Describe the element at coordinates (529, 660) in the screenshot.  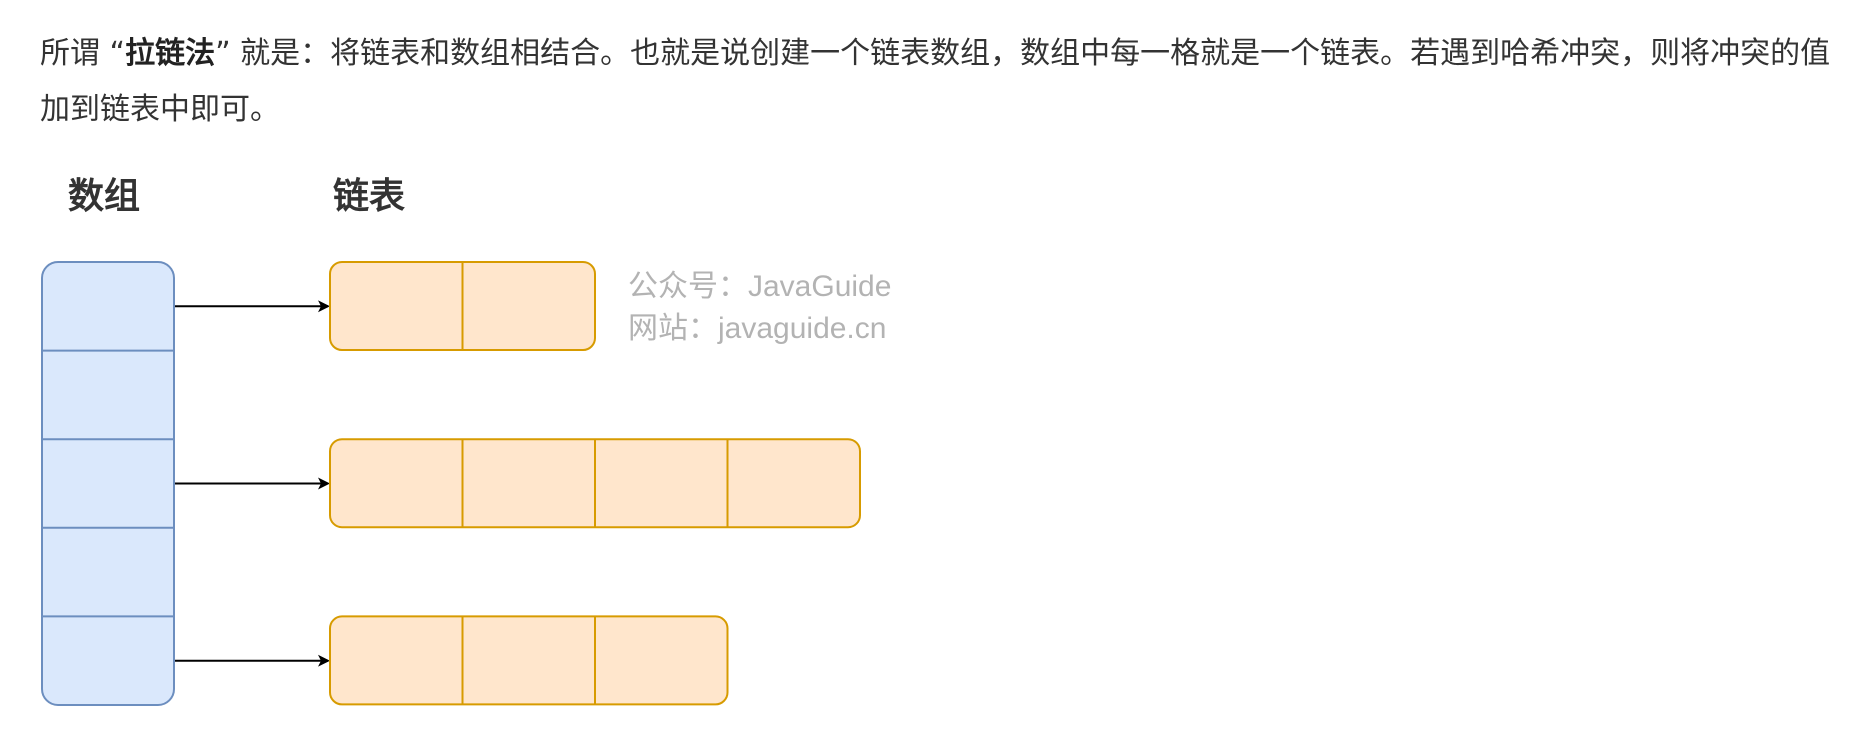
I see `list-outline` at that location.